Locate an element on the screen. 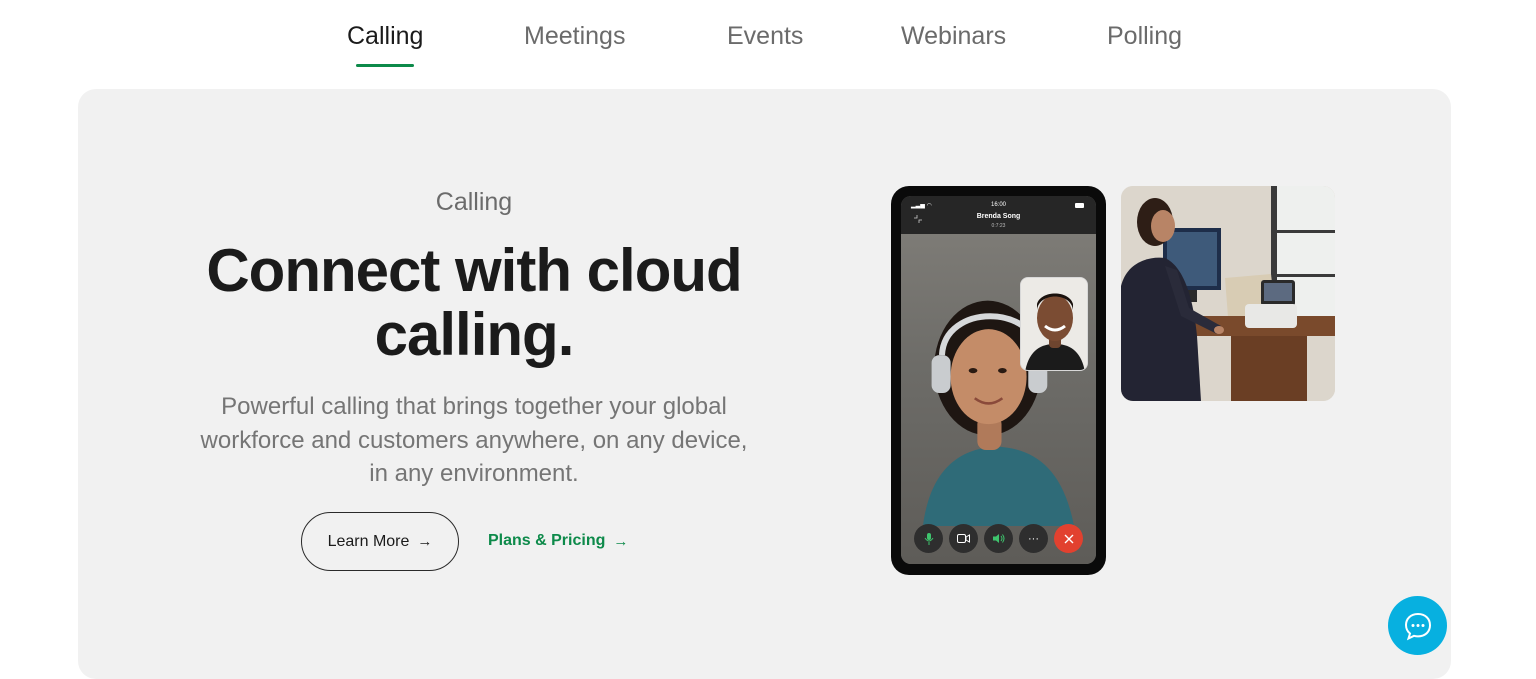 This screenshot has width=1536, height=679. tab-polling: Polling is located at coordinates (1144, 36).